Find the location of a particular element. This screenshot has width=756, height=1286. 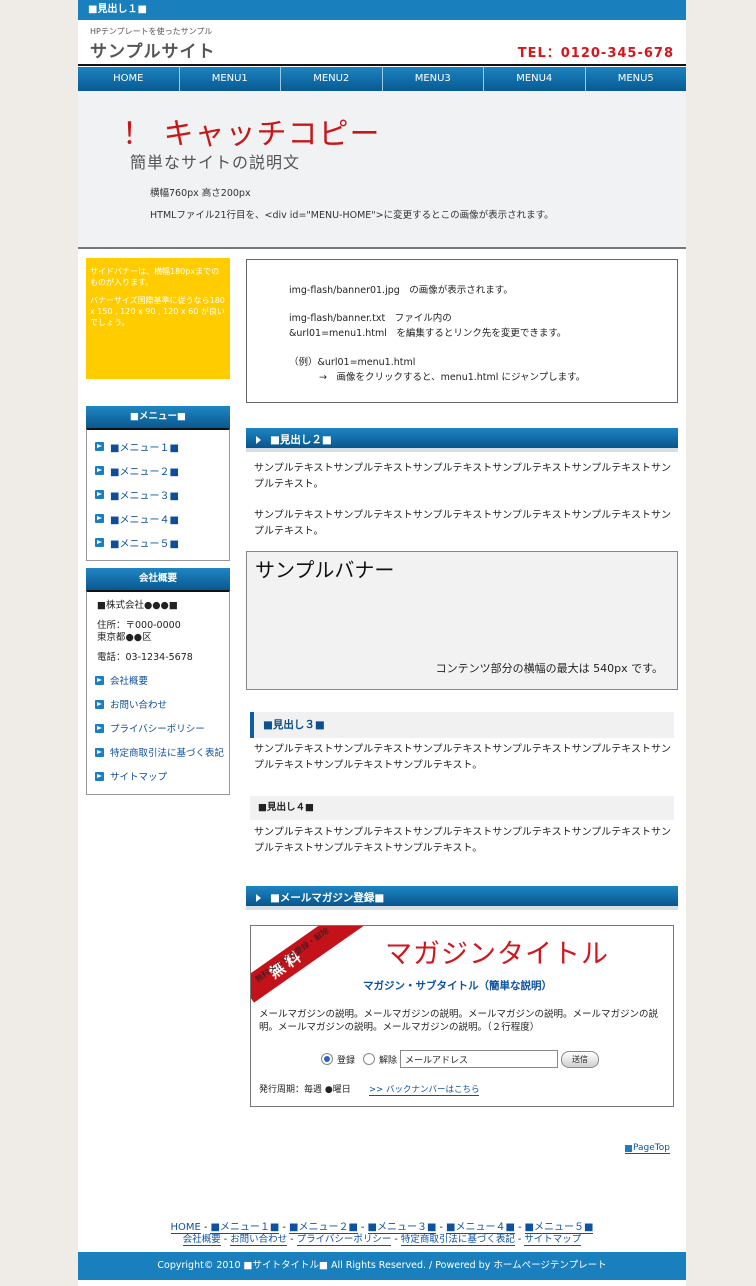

footer-link-privacy: プライバシーポリシー is located at coordinates (344, 1240).